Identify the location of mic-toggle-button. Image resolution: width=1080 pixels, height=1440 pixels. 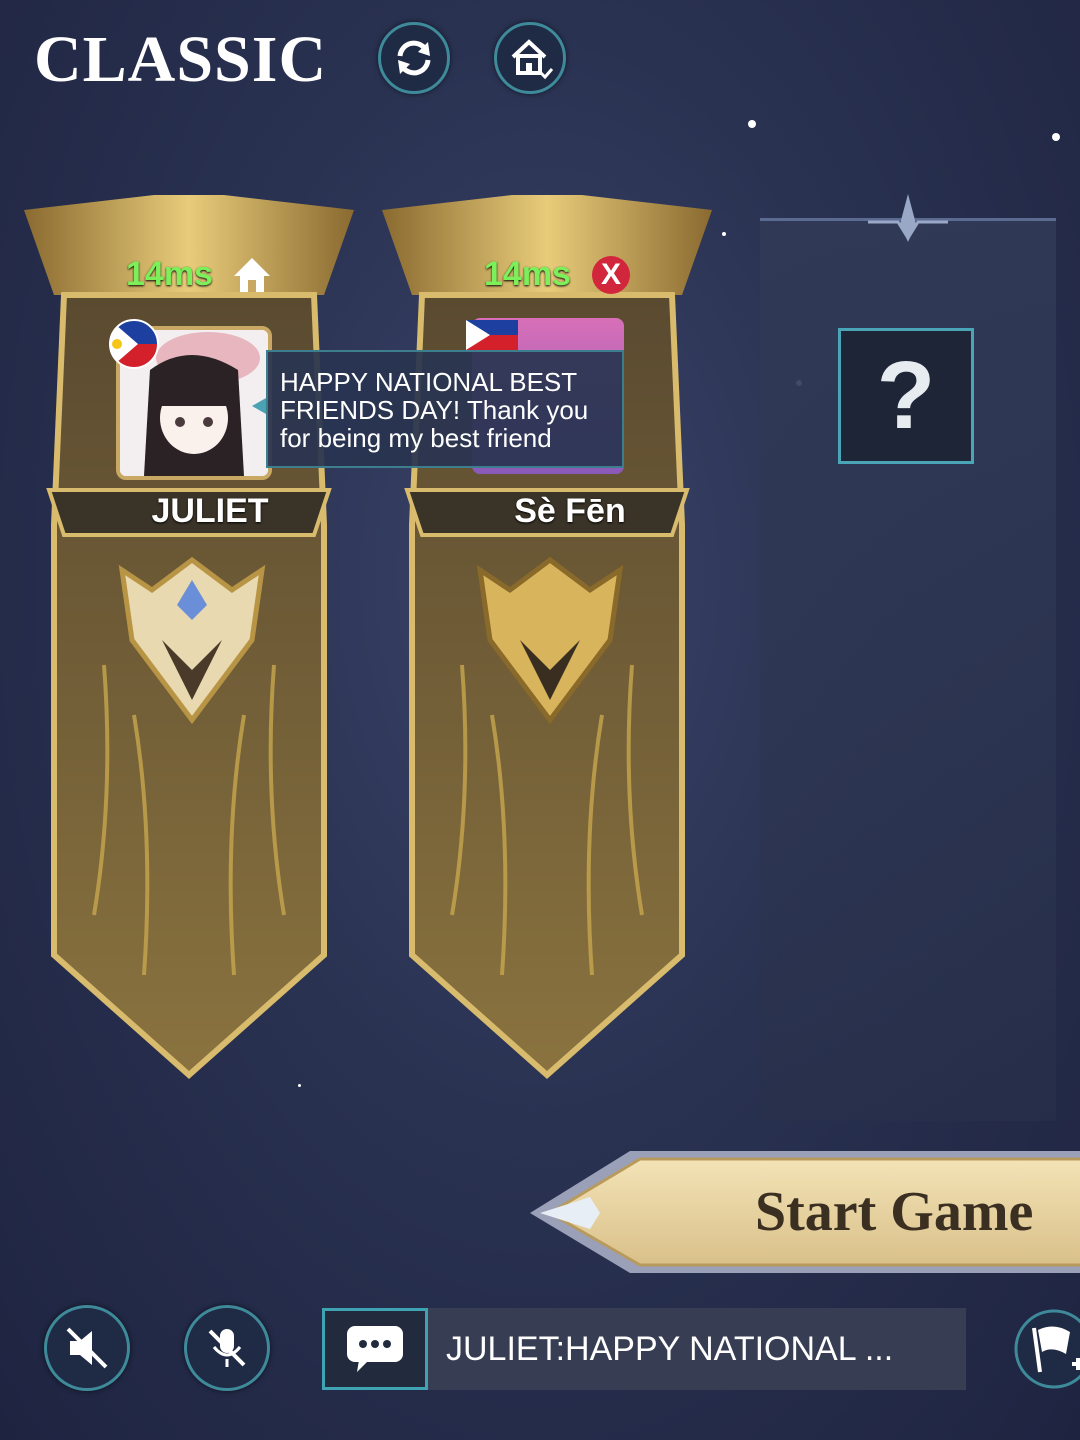
(227, 1348).